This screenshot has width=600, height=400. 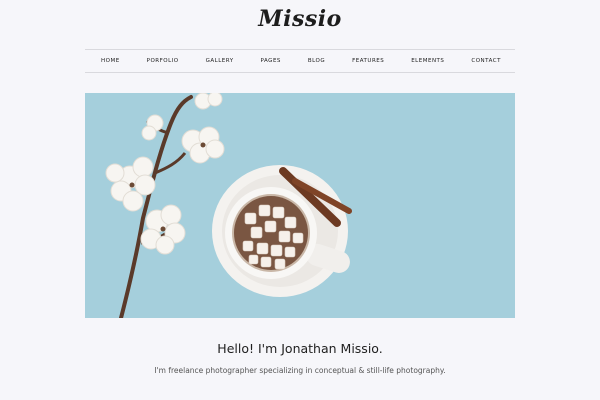 What do you see at coordinates (271, 61) in the screenshot?
I see `nav-item-pages: PAGES` at bounding box center [271, 61].